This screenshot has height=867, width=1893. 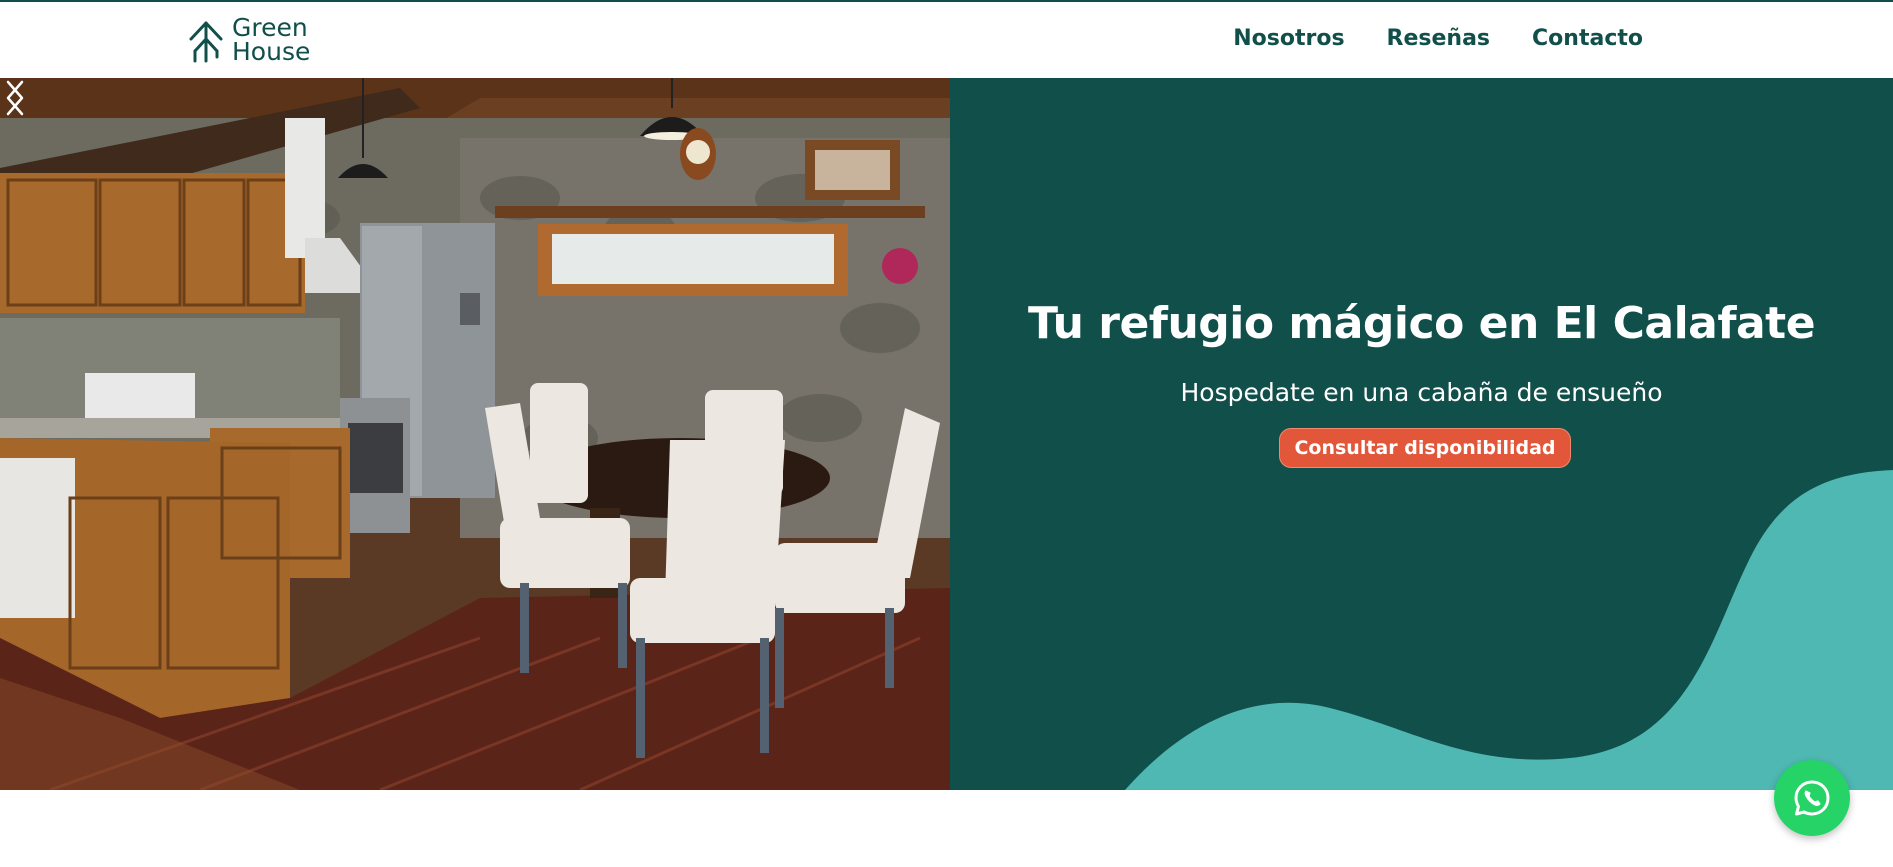 I want to click on main-nav: Nosotros Reseñas Contacto, so click(x=1438, y=38).